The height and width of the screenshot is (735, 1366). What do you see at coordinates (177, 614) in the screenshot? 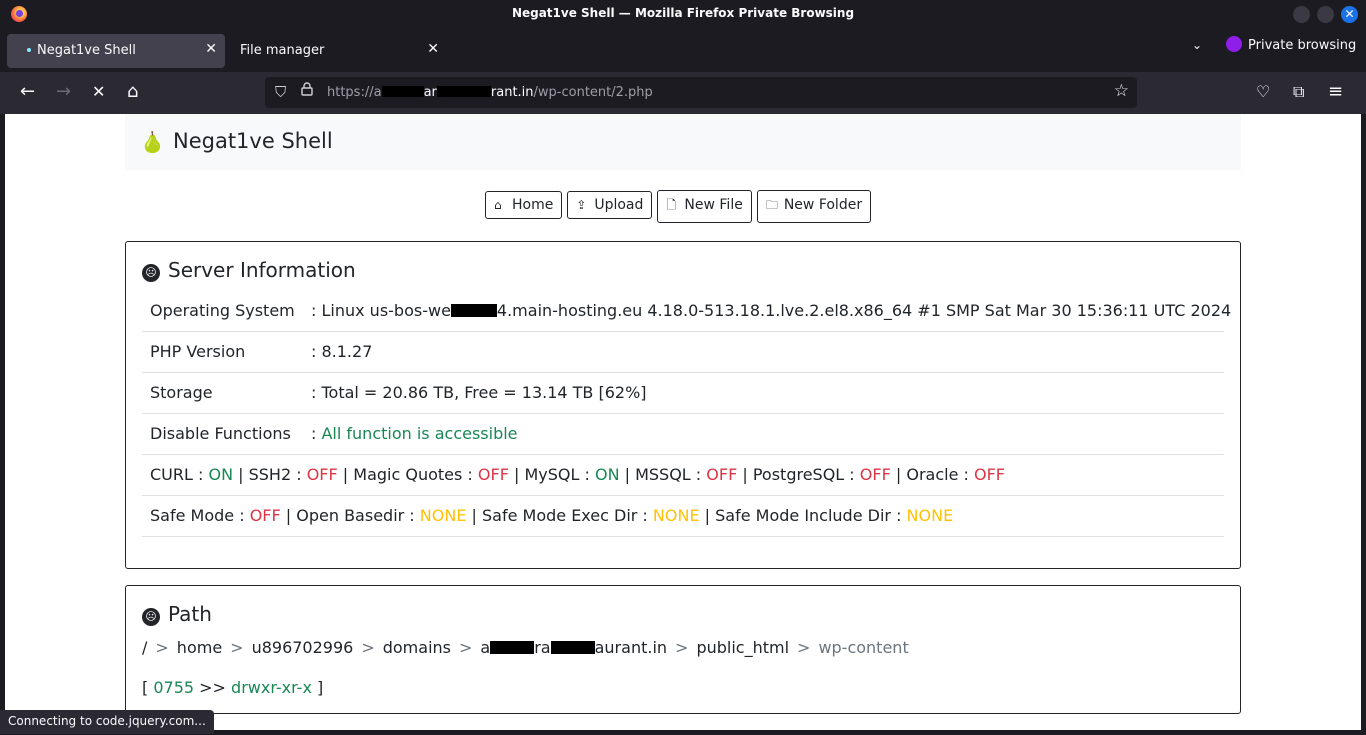
I see `path-title: ☹ Path` at bounding box center [177, 614].